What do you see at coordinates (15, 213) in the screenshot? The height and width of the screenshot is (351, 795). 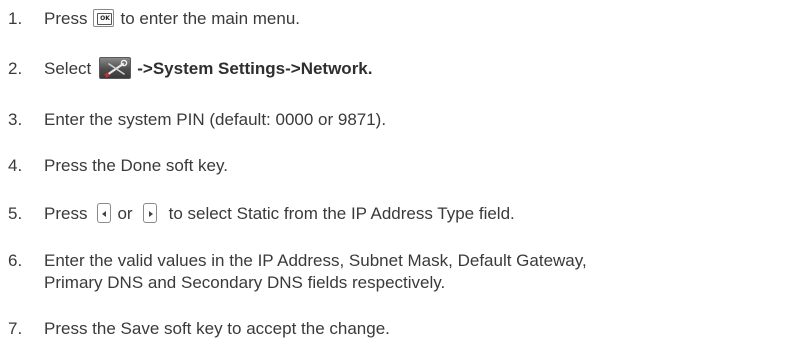 I see `step-number: 5.` at bounding box center [15, 213].